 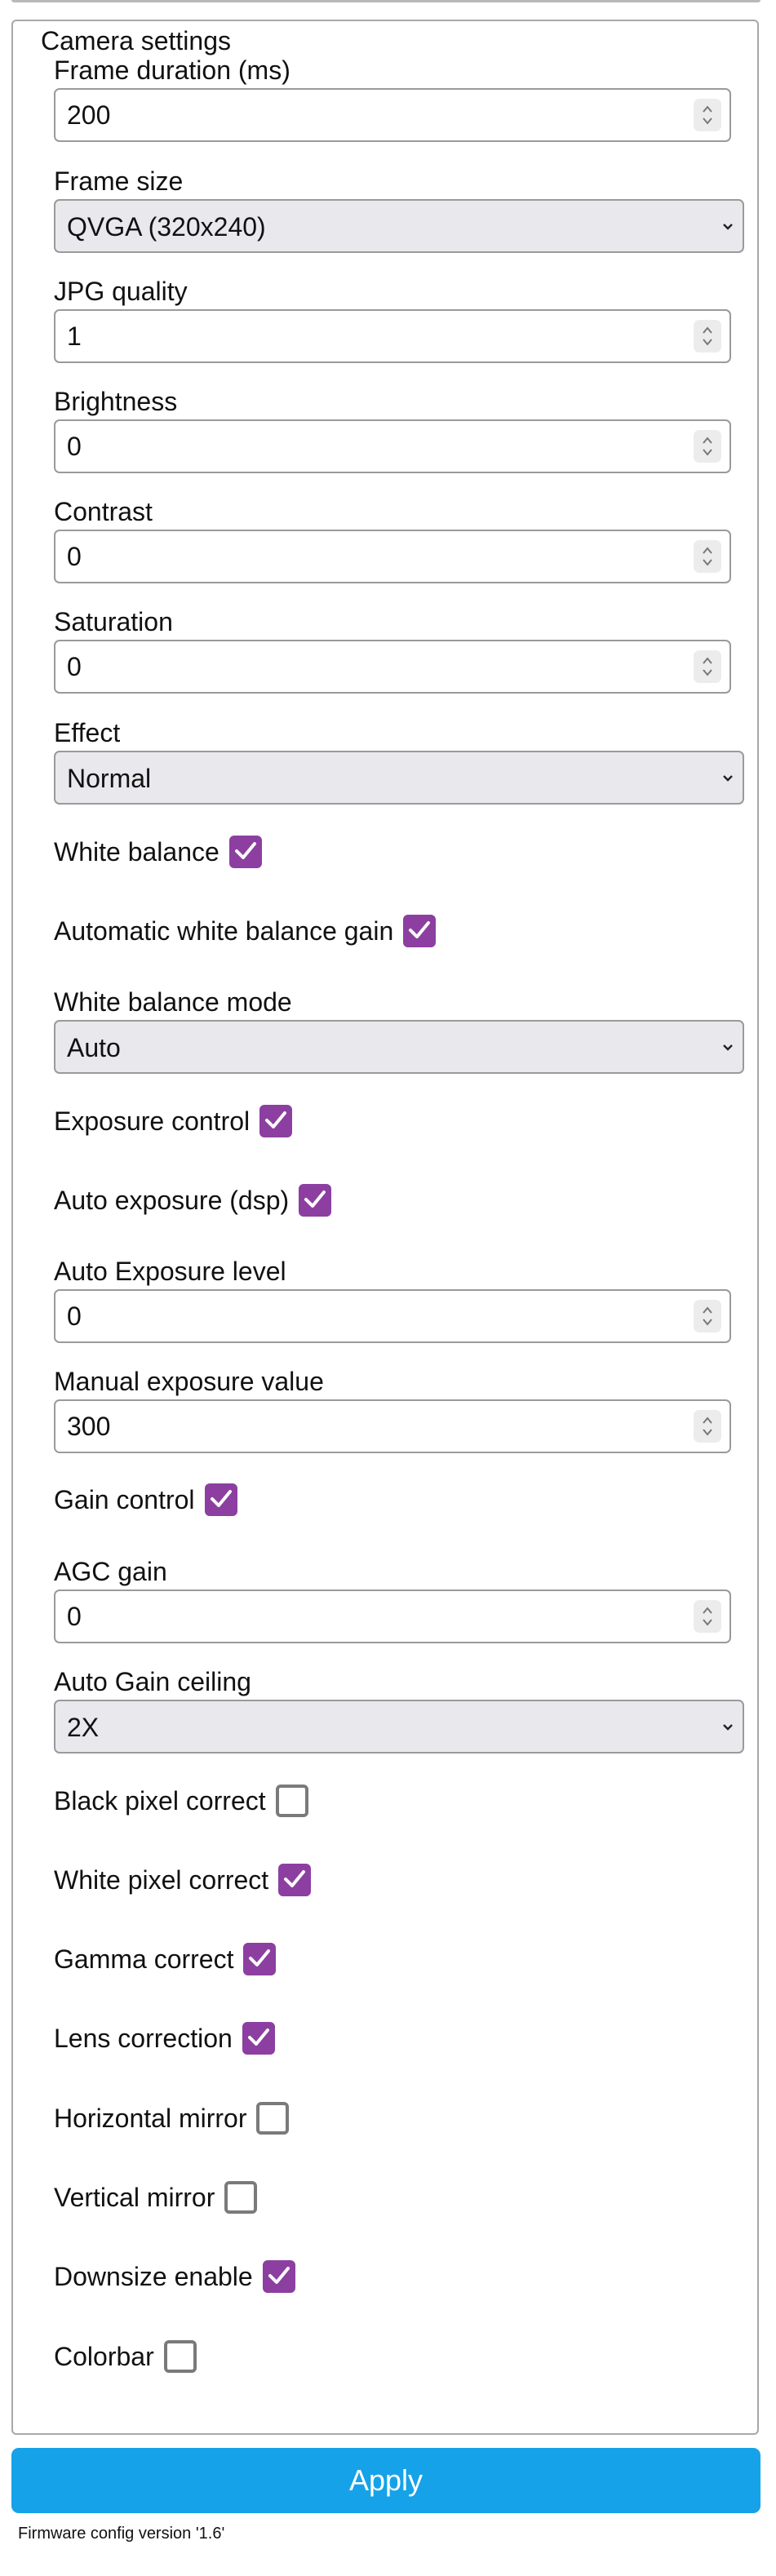 I want to click on manual-exposure-spinner, so click(x=708, y=1426).